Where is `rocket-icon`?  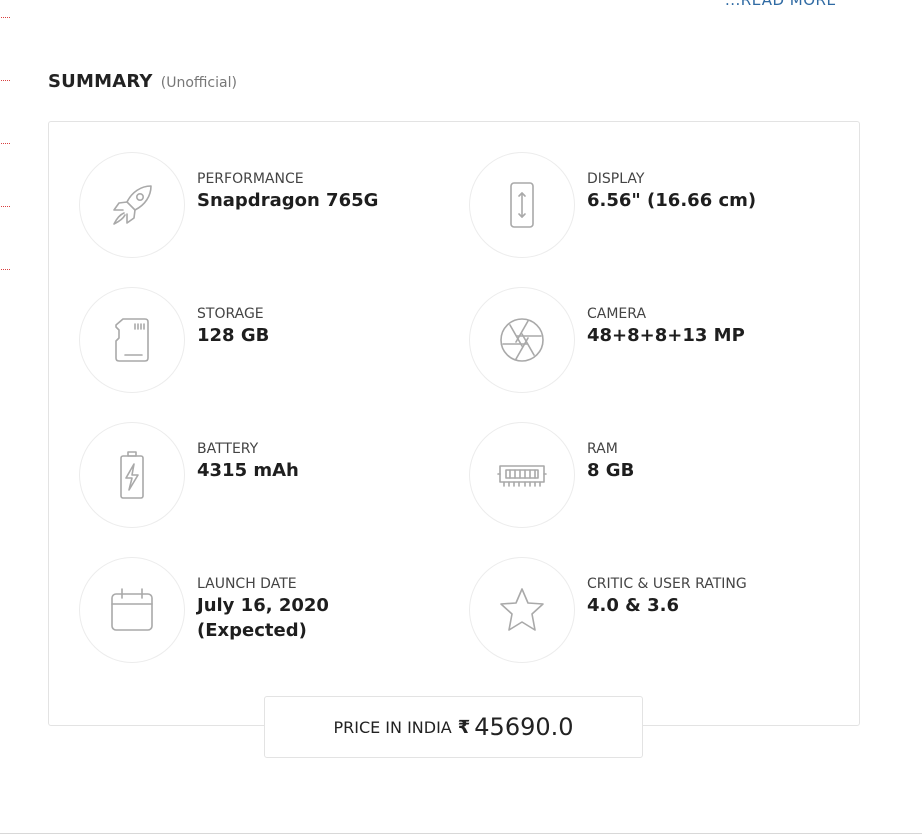
rocket-icon is located at coordinates (132, 205).